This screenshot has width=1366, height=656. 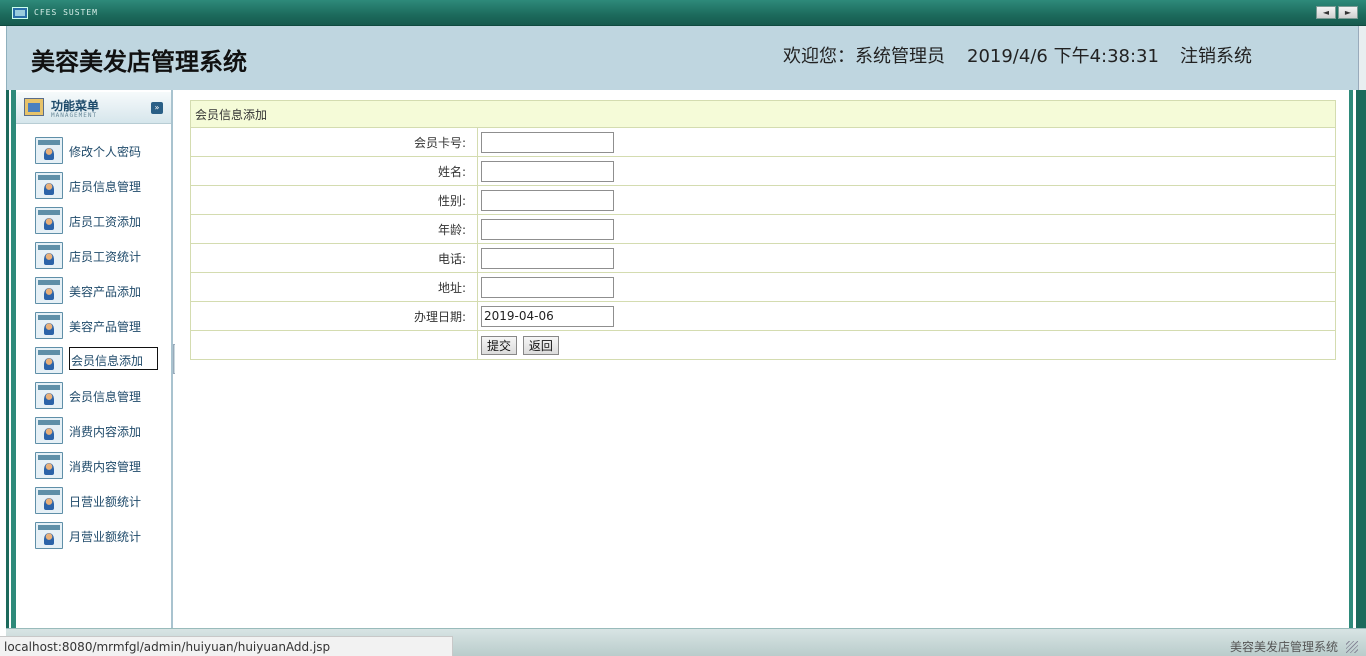 What do you see at coordinates (93, 108) in the screenshot?
I see `menu-header: 功能菜单 MANAGEMENT »` at bounding box center [93, 108].